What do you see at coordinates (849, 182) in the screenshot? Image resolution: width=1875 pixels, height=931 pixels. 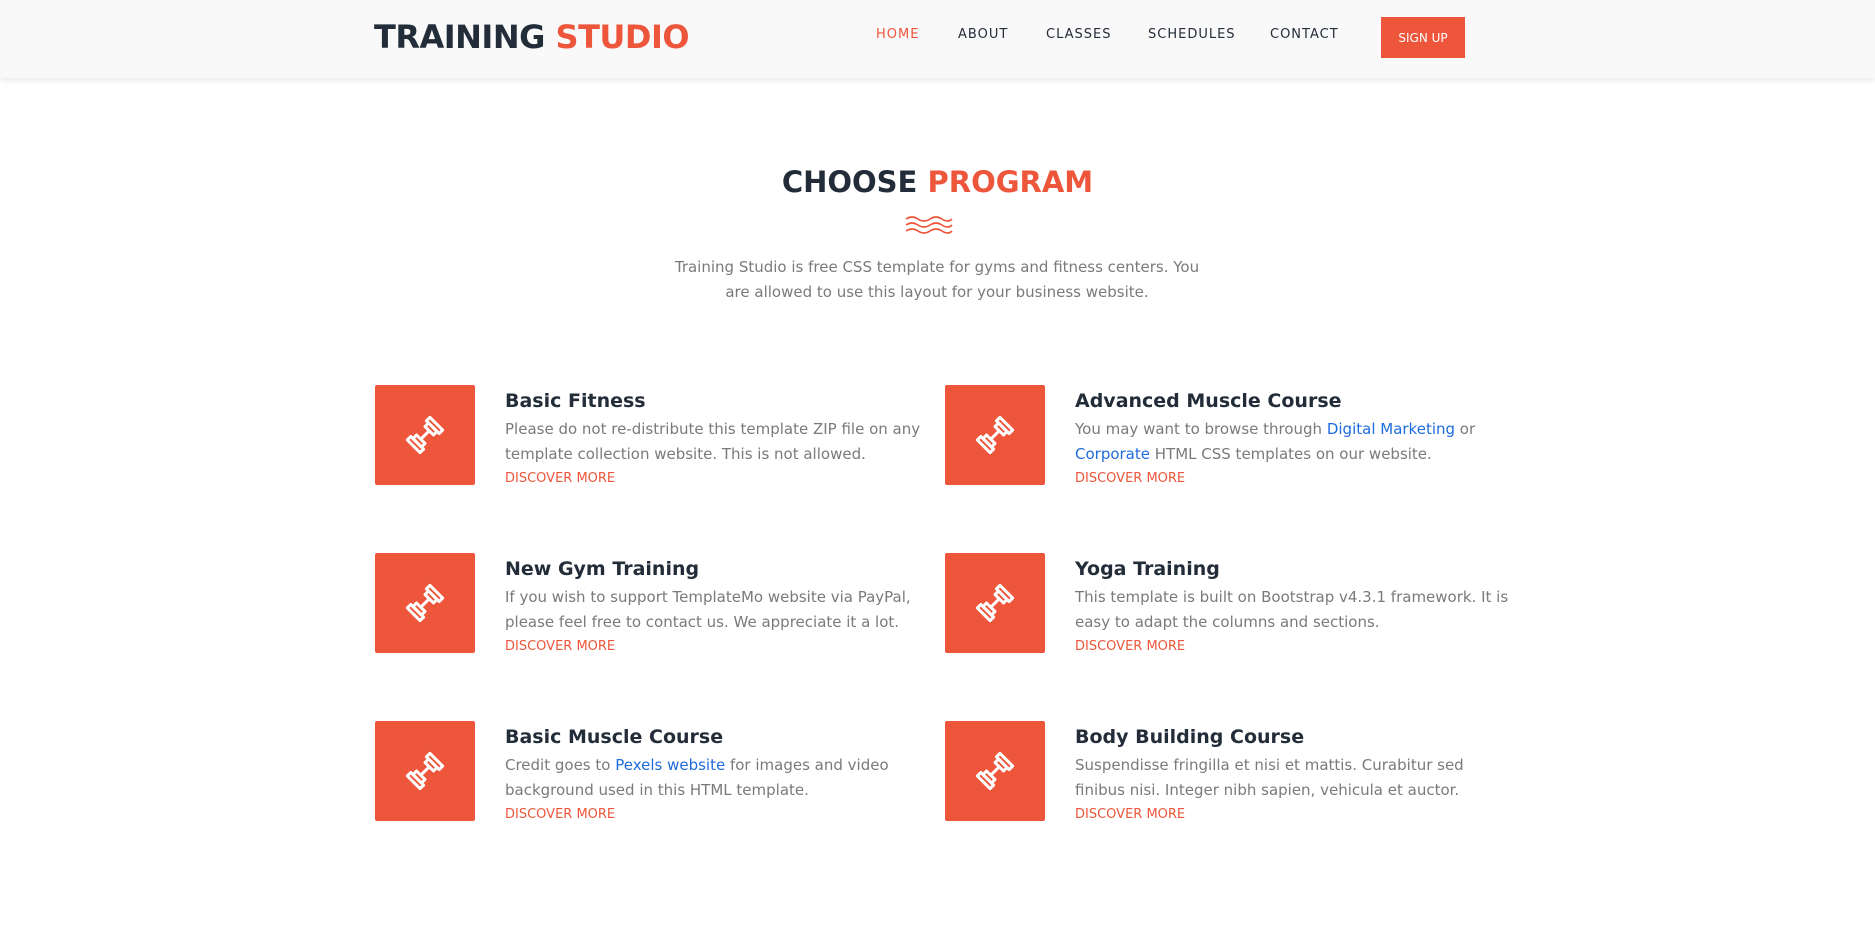 I see `section-title-main: CHOOSE` at bounding box center [849, 182].